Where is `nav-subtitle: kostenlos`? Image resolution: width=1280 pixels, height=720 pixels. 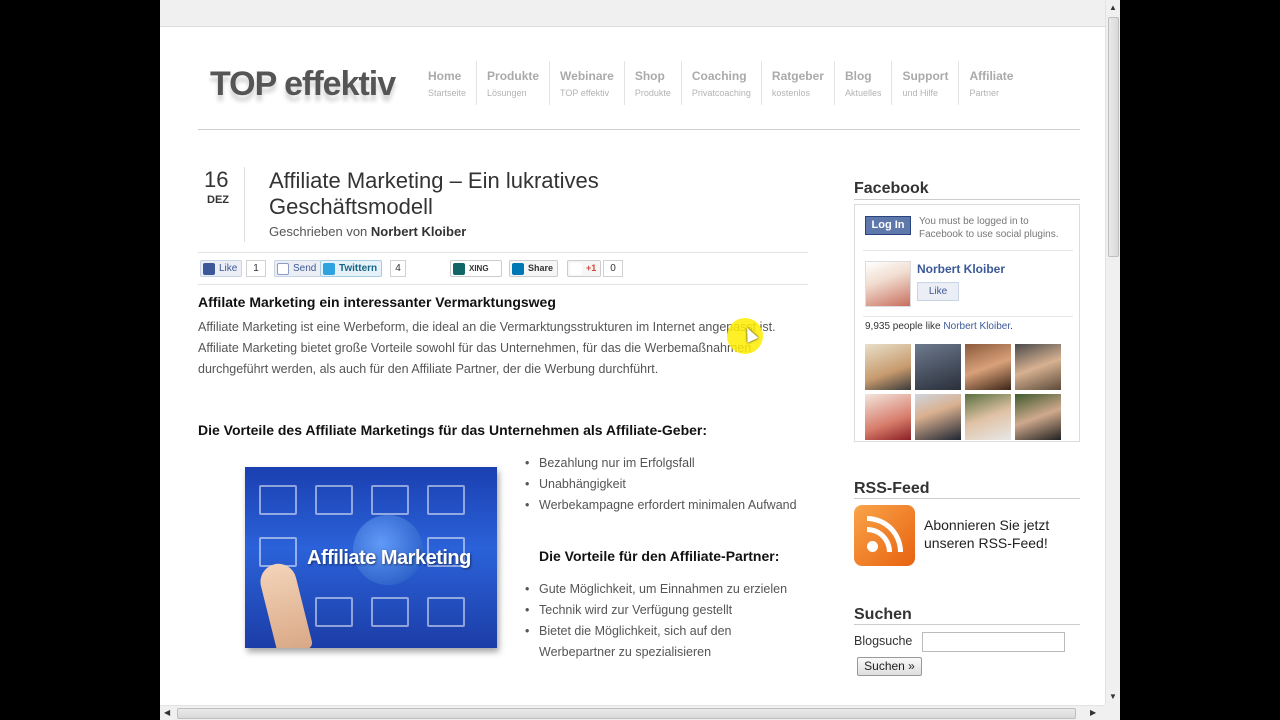
nav-subtitle: kostenlos is located at coordinates (790, 93).